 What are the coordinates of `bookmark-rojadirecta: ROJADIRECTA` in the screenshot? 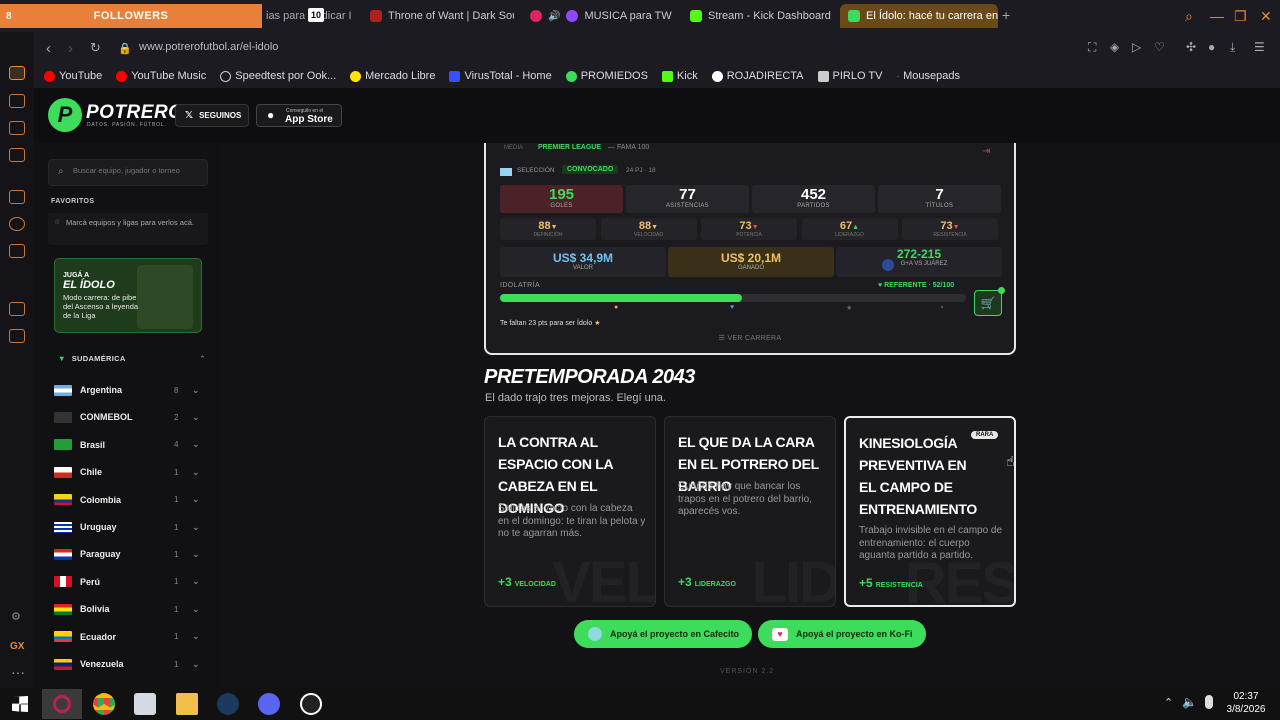 It's located at (757, 76).